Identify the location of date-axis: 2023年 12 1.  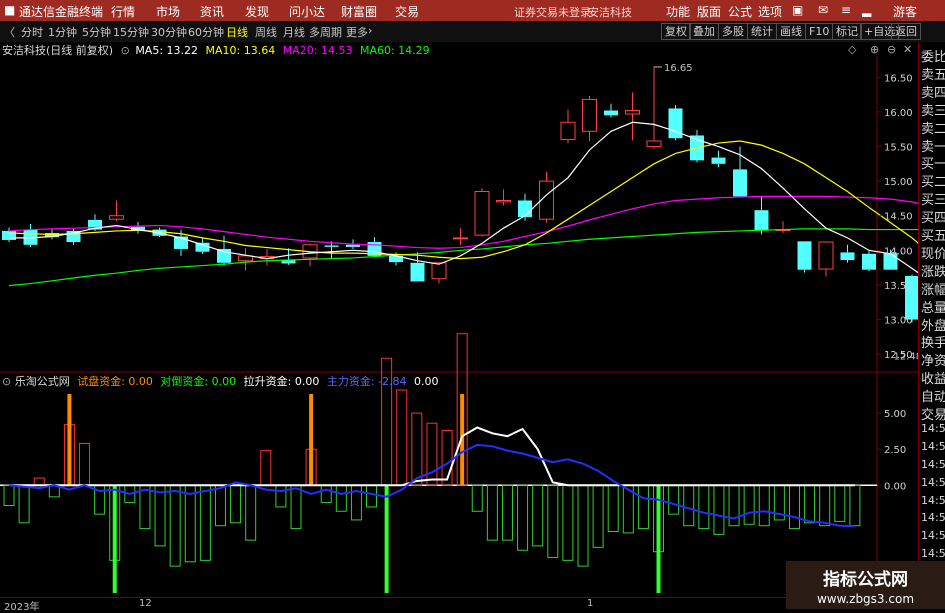
(459, 605).